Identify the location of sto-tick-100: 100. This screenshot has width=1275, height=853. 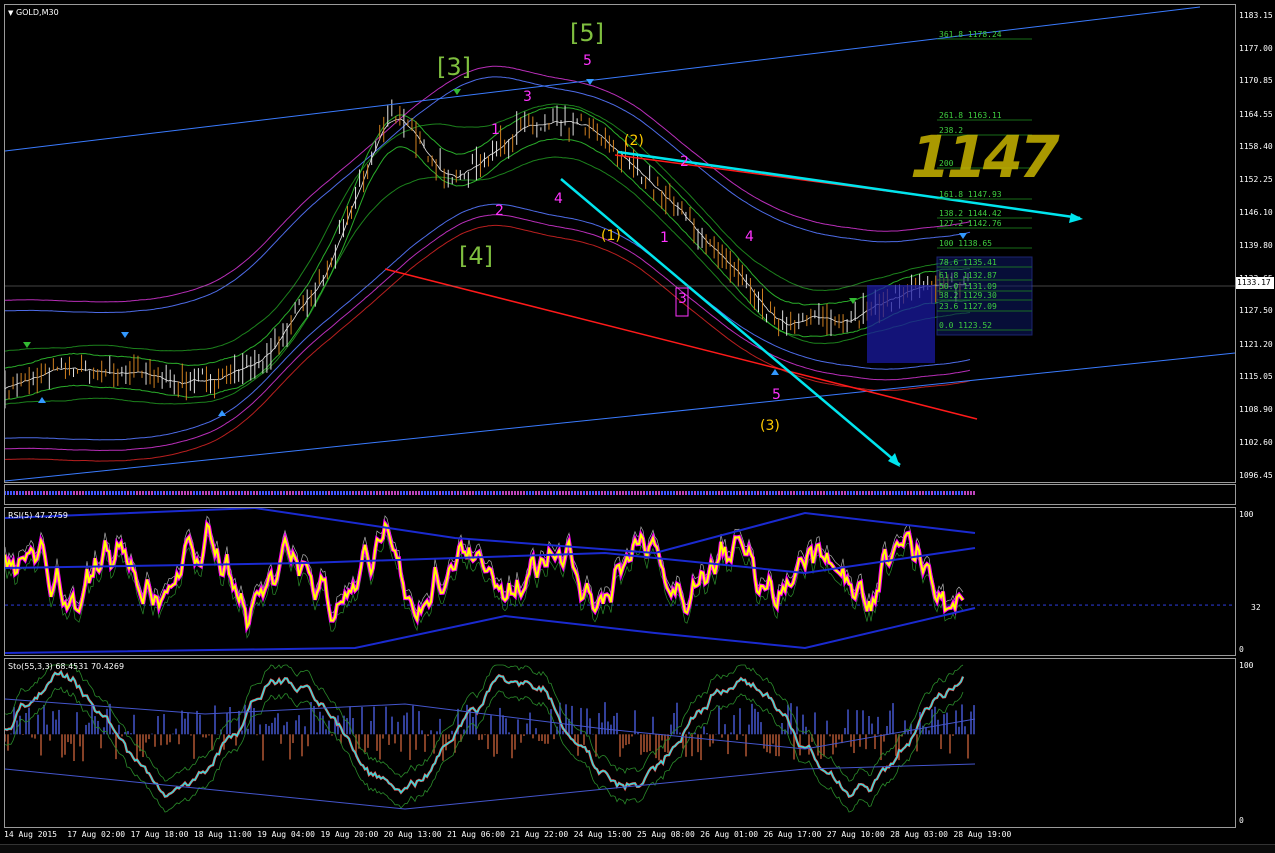
(1246, 665).